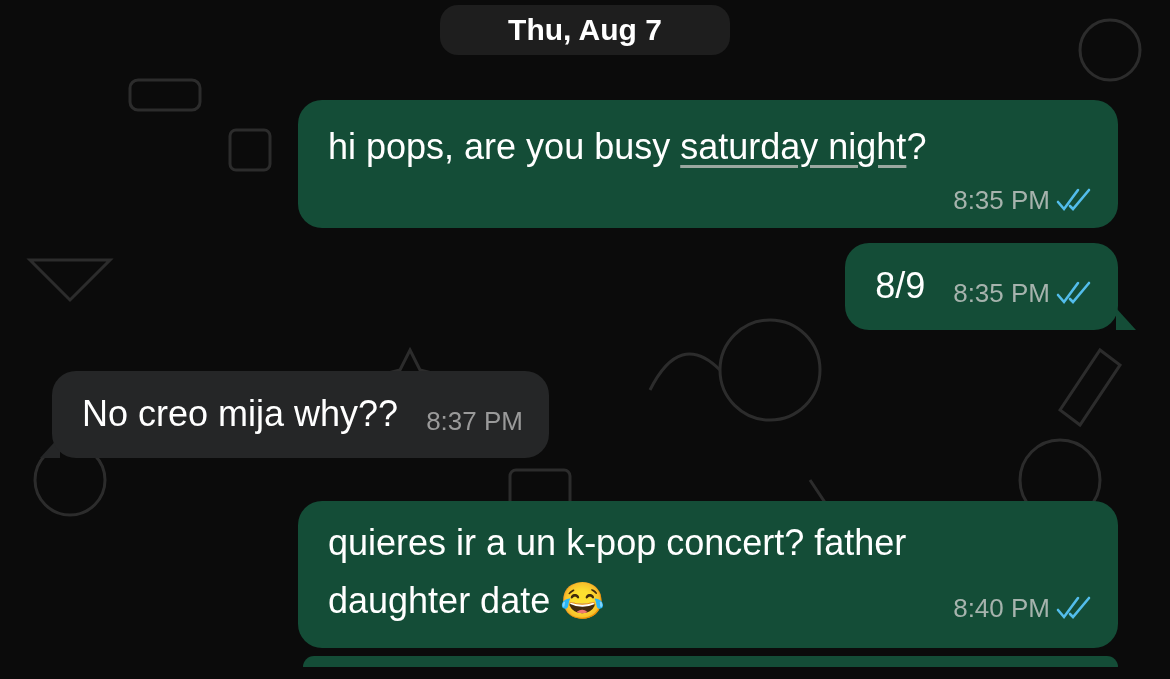  I want to click on message-text: quieres ir a un k-pop concert? father daughter date 😂, so click(618, 572).